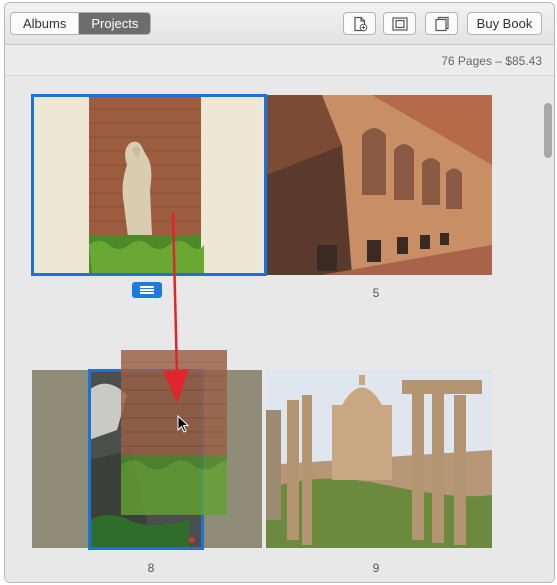 The width and height of the screenshot is (557, 585). Describe the element at coordinates (376, 568) in the screenshot. I see `page-number-9: 9` at that location.